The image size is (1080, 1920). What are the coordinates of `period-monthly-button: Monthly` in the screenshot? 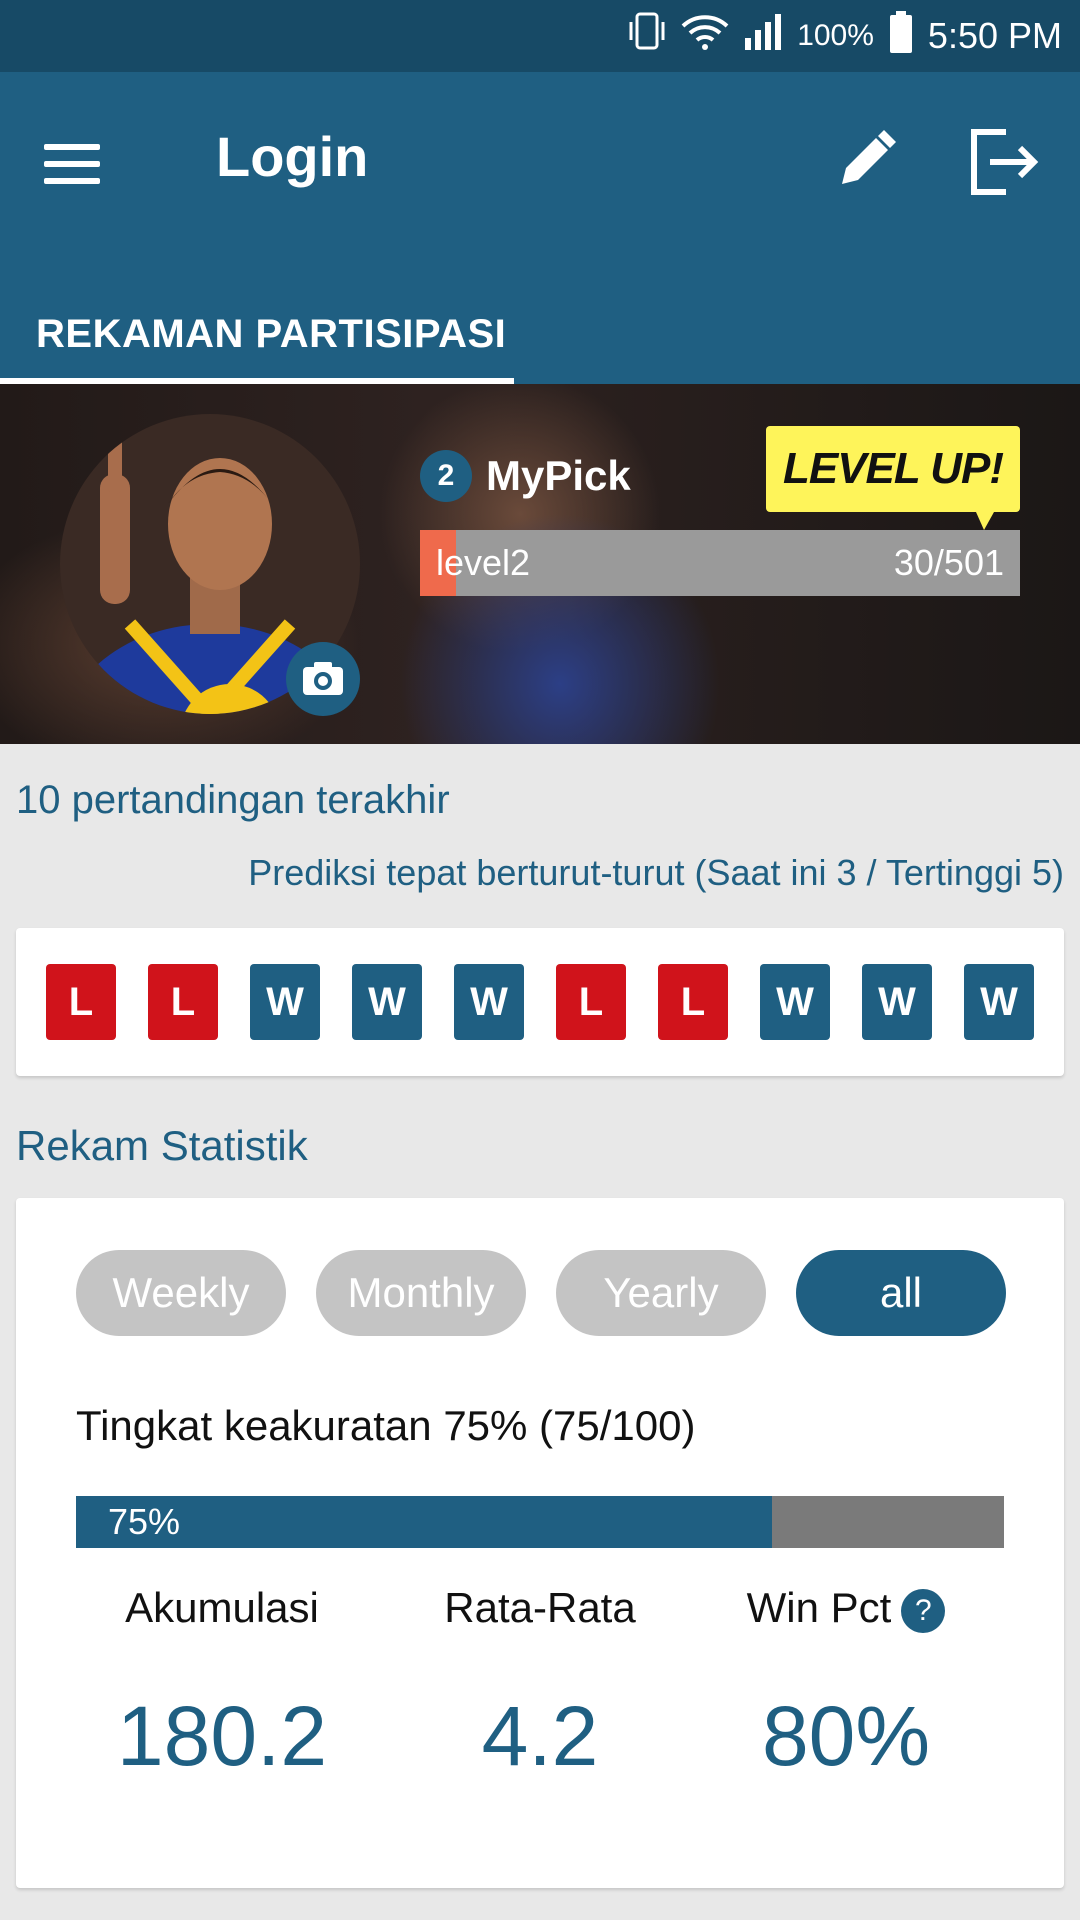 It's located at (421, 1293).